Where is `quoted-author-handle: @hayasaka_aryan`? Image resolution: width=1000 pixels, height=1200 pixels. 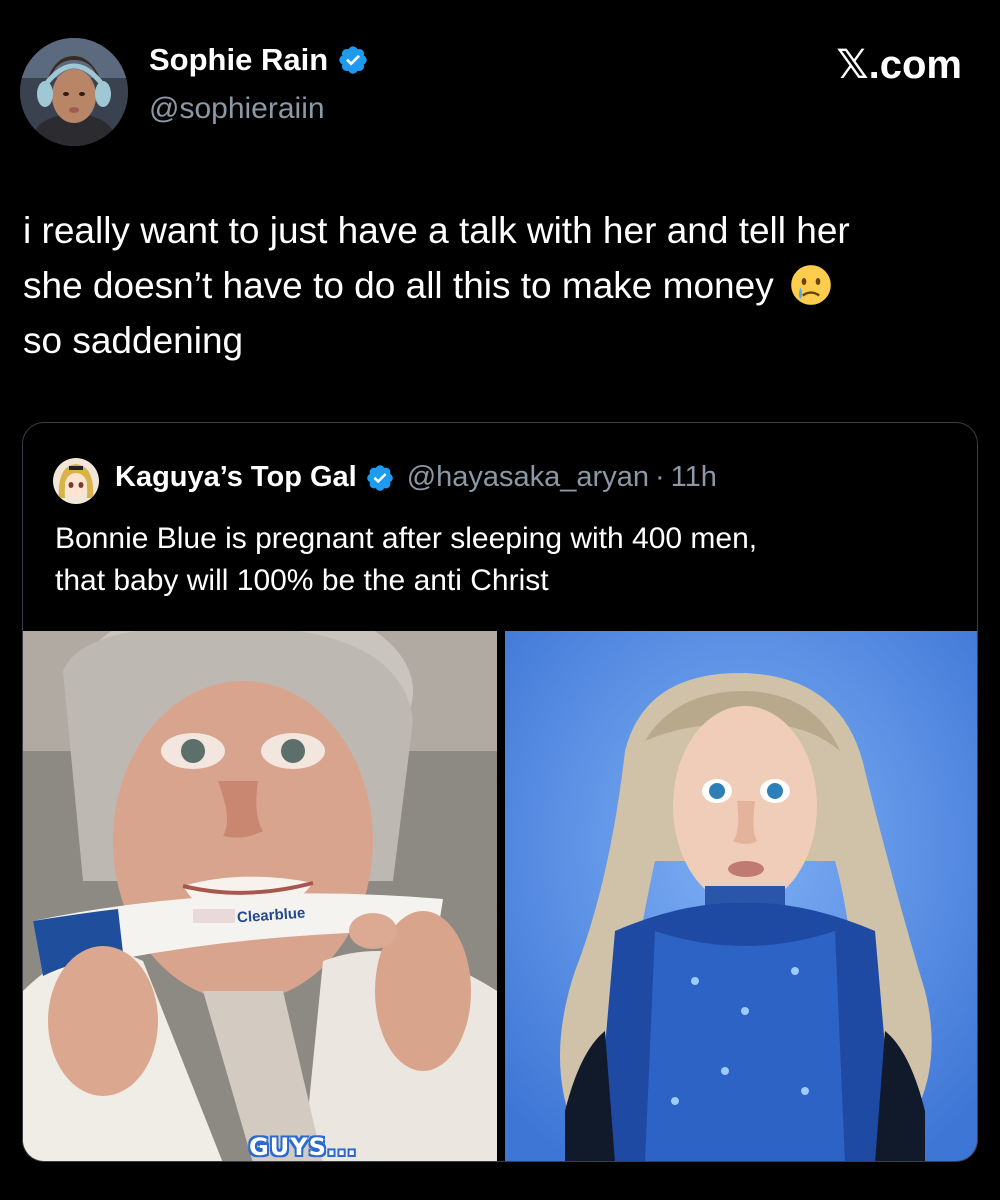 quoted-author-handle: @hayasaka_aryan is located at coordinates (528, 477).